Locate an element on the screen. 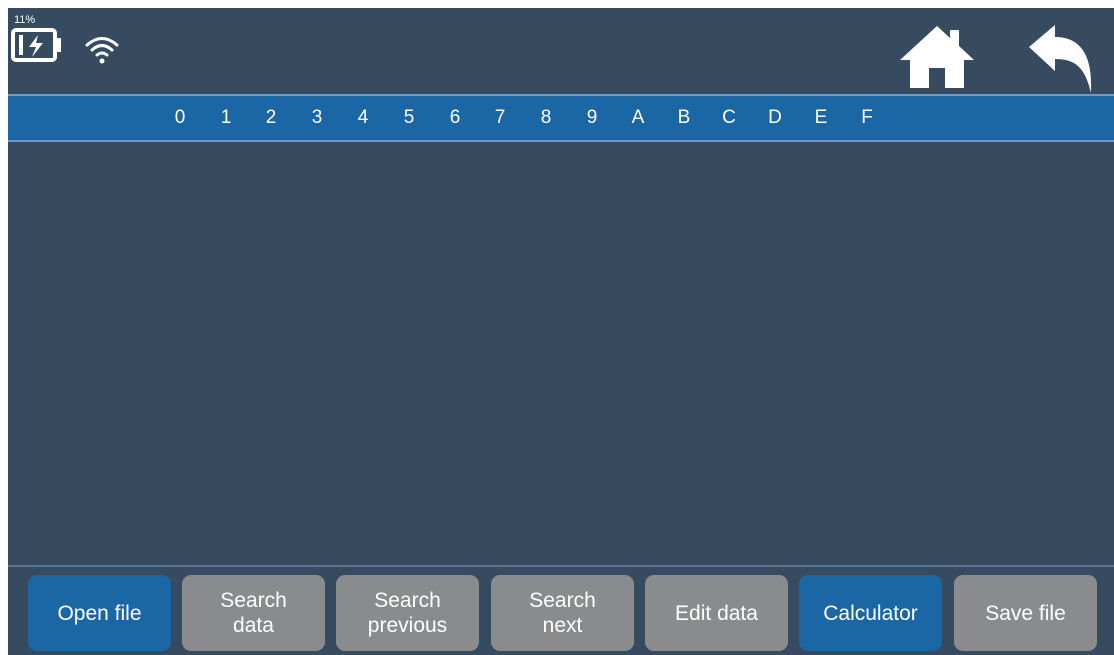 Image resolution: width=1114 pixels, height=655 pixels. hex-column-label: 0 is located at coordinates (180, 117).